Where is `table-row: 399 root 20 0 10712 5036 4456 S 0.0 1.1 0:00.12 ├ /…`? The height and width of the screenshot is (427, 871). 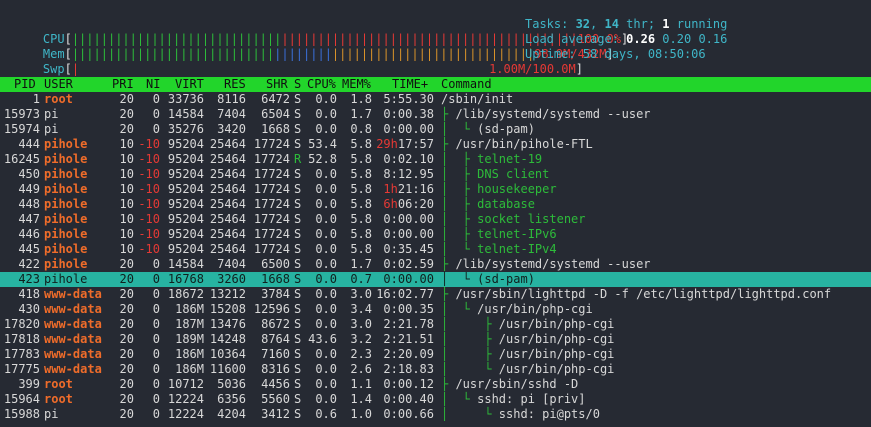 table-row: 399 root 20 0 10712 5036 4456 S 0.0 1.1 0:00.12 ├ /… is located at coordinates (435, 384).